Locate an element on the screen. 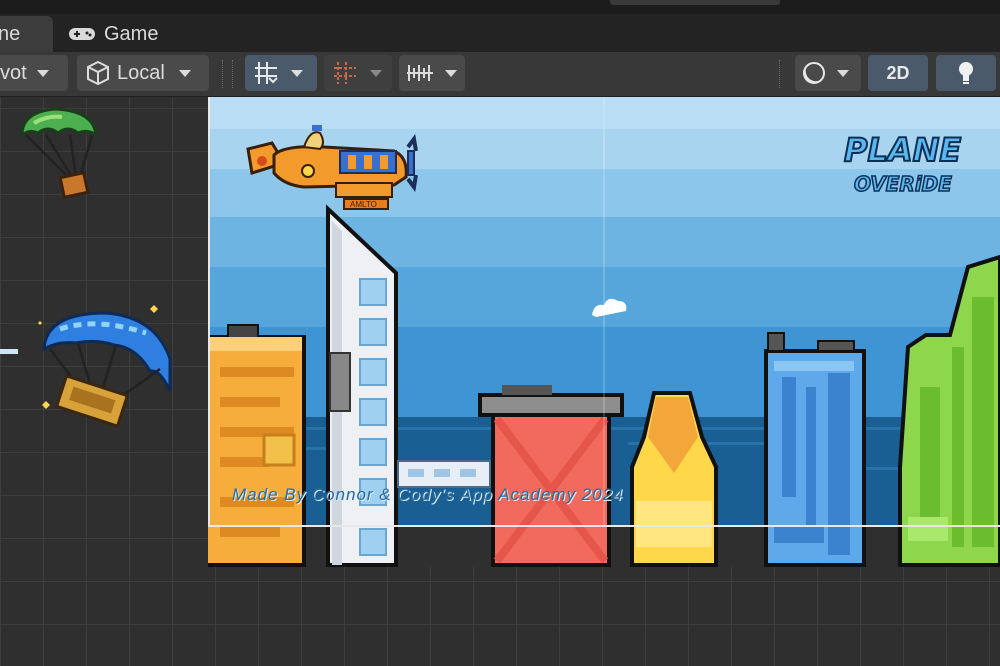 This screenshot has width=1000, height=666. gamepad-icon is located at coordinates (82, 34).